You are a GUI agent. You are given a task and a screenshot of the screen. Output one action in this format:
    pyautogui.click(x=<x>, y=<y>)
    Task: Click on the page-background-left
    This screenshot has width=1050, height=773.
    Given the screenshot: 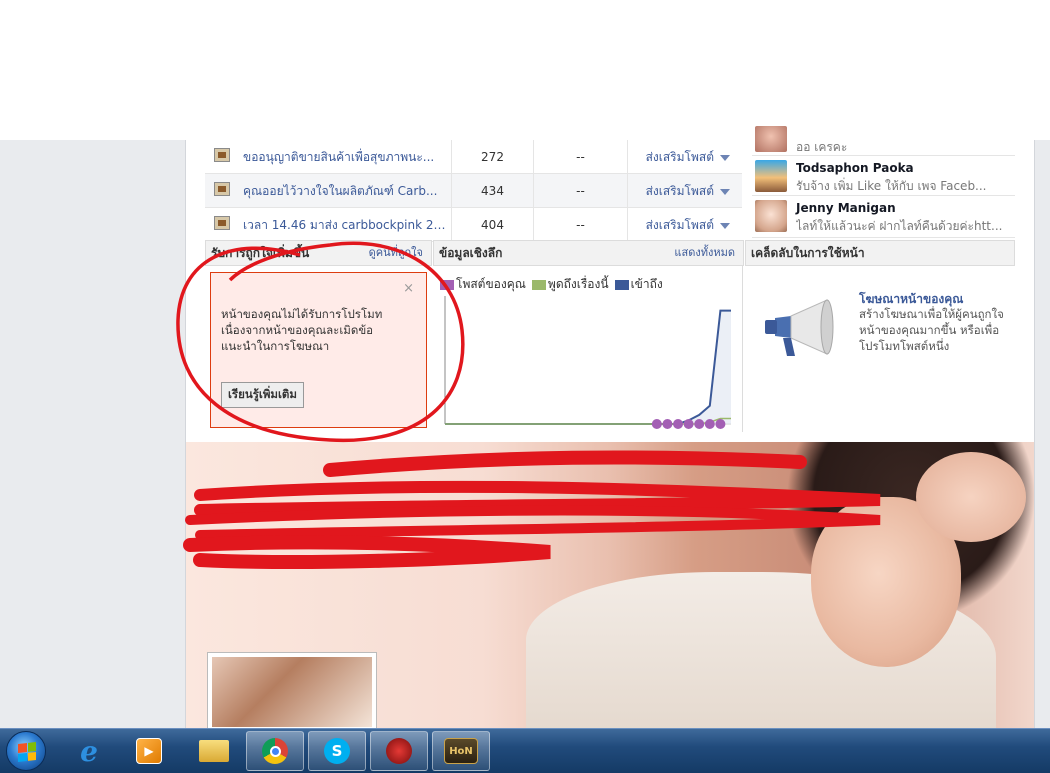 What is the action you would take?
    pyautogui.click(x=92, y=435)
    